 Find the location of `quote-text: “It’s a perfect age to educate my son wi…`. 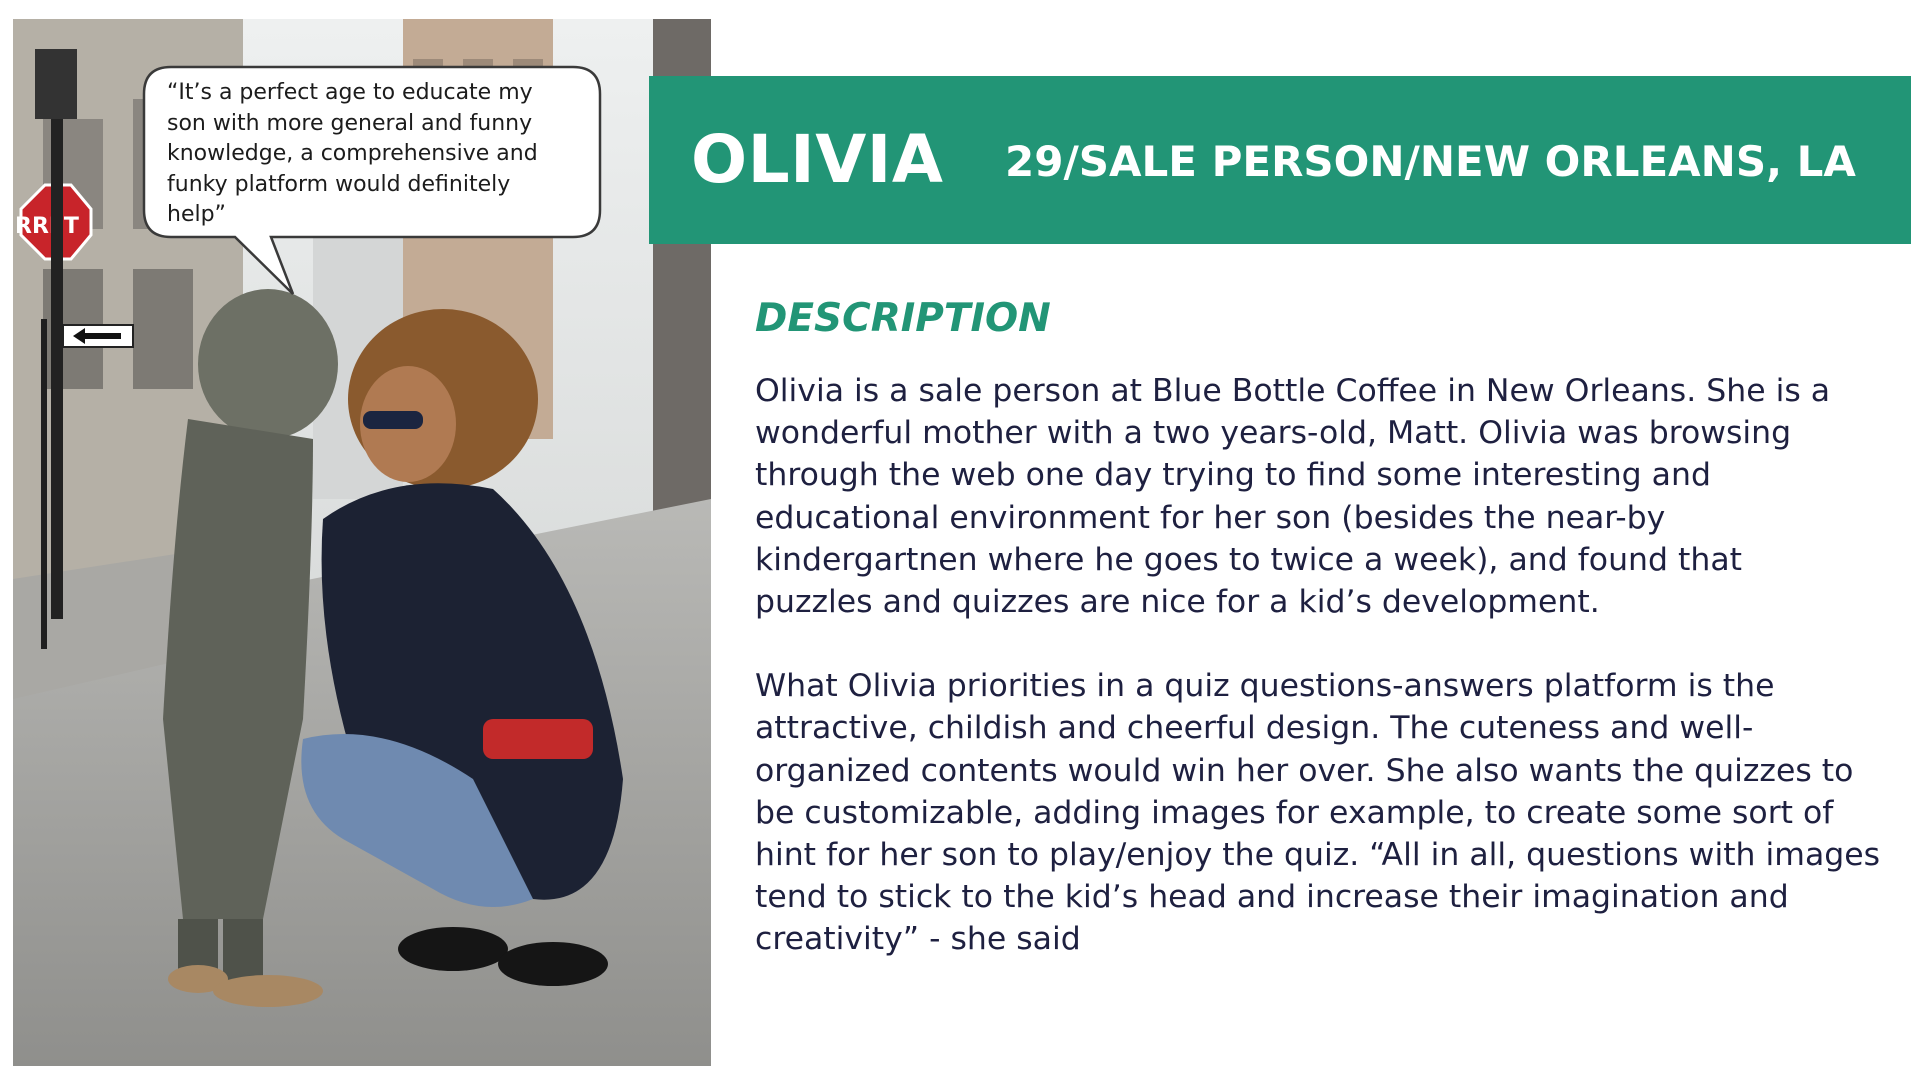

quote-text: “It’s a perfect age to educate my son wi… is located at coordinates (352, 153).